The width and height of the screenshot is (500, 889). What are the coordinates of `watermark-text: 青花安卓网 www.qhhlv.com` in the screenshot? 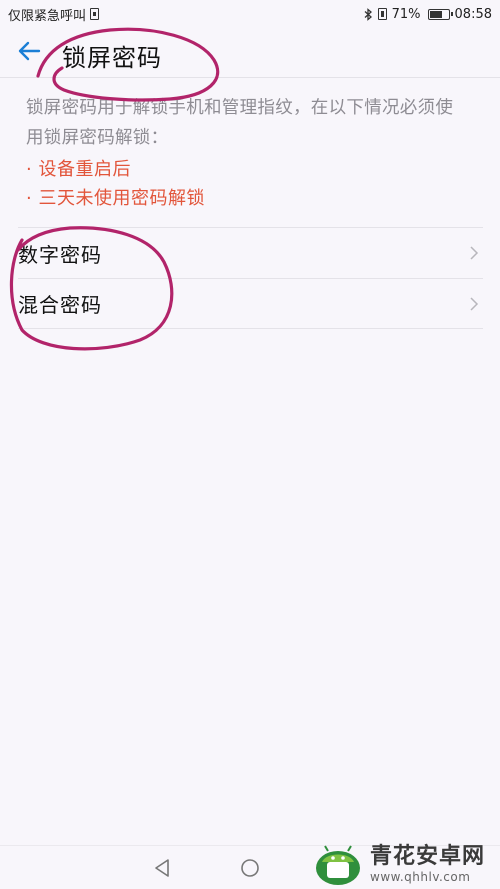 It's located at (427, 864).